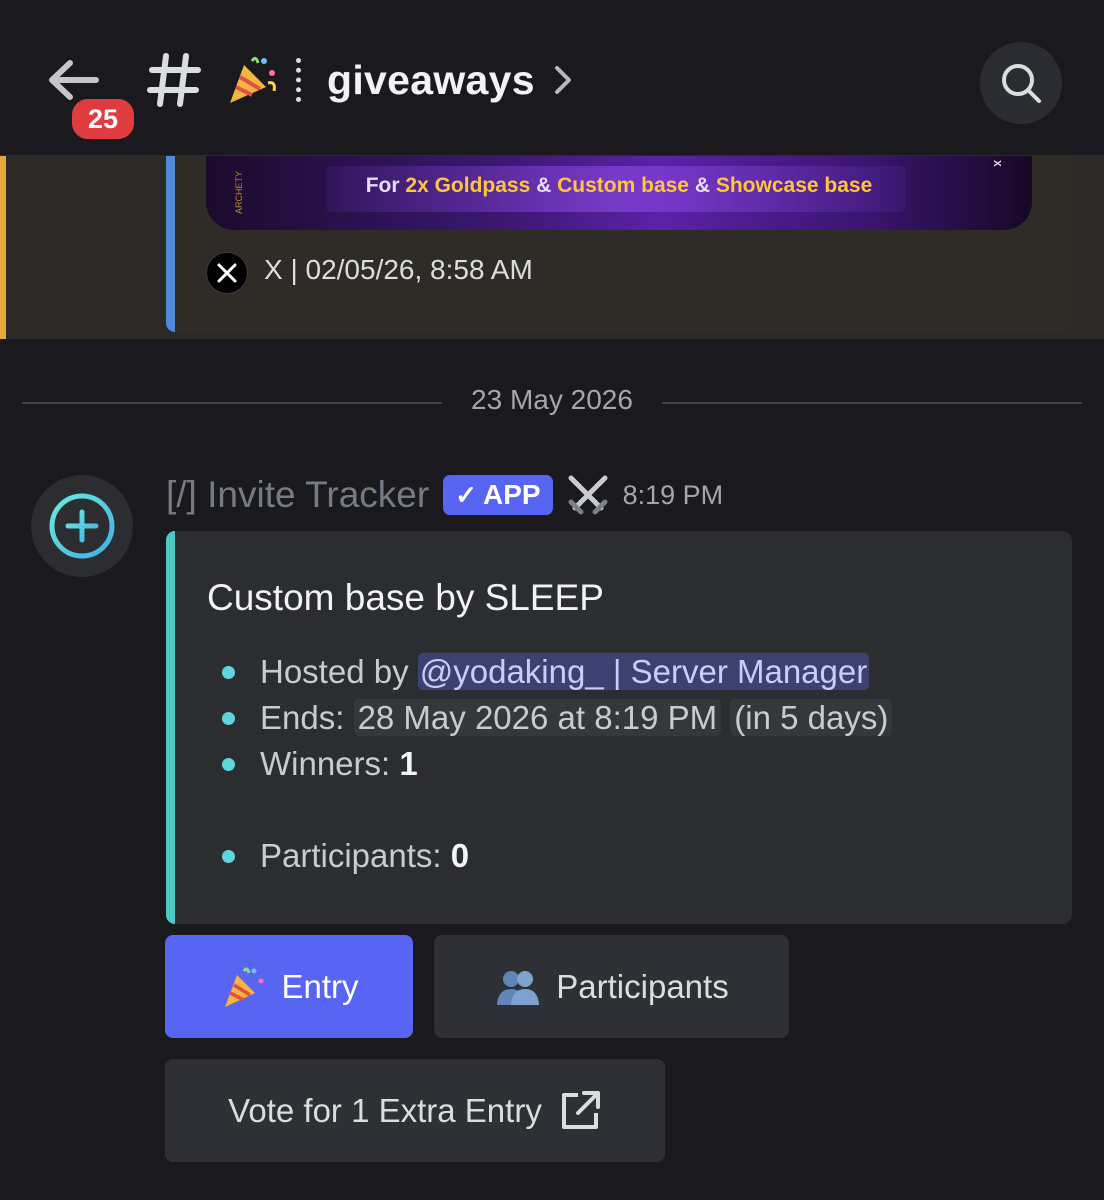 Image resolution: width=1104 pixels, height=1200 pixels. I want to click on busts-icon, so click(518, 987).